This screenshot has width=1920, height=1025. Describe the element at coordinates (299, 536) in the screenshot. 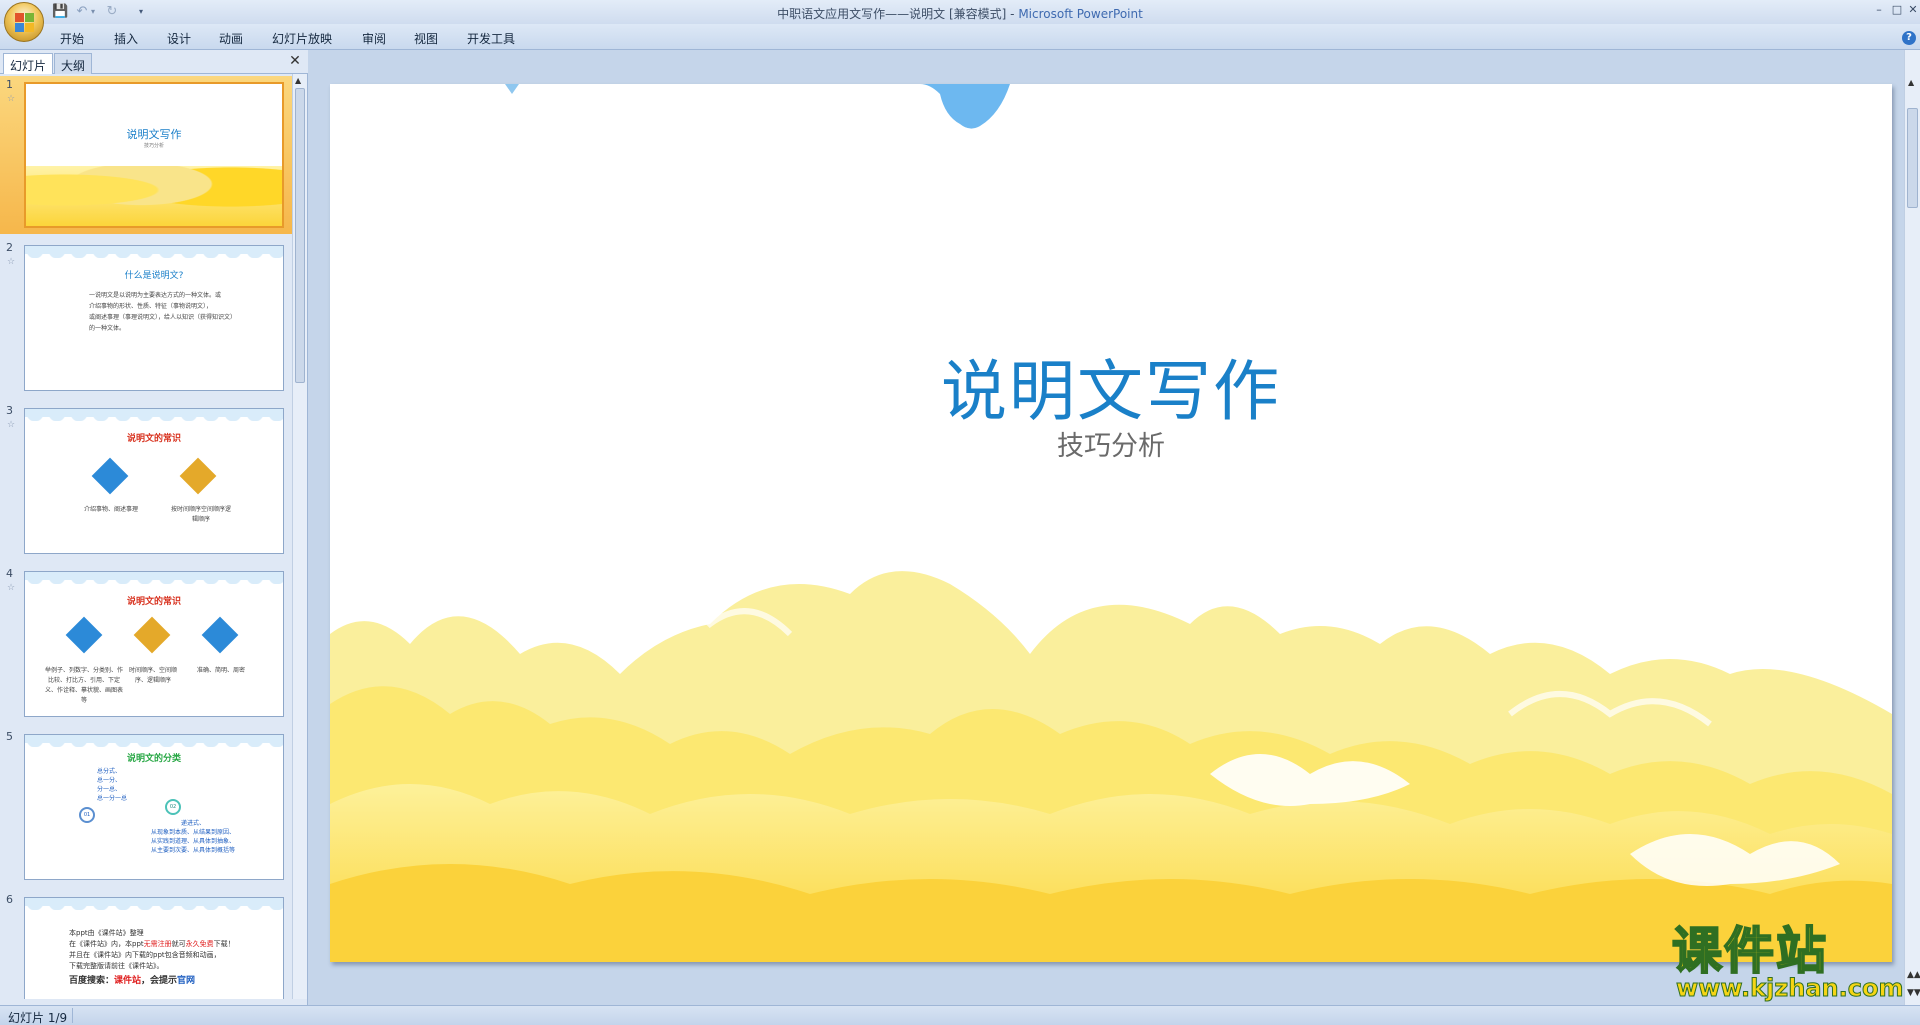

I see `thumbnail-scrollbar: ▲` at that location.